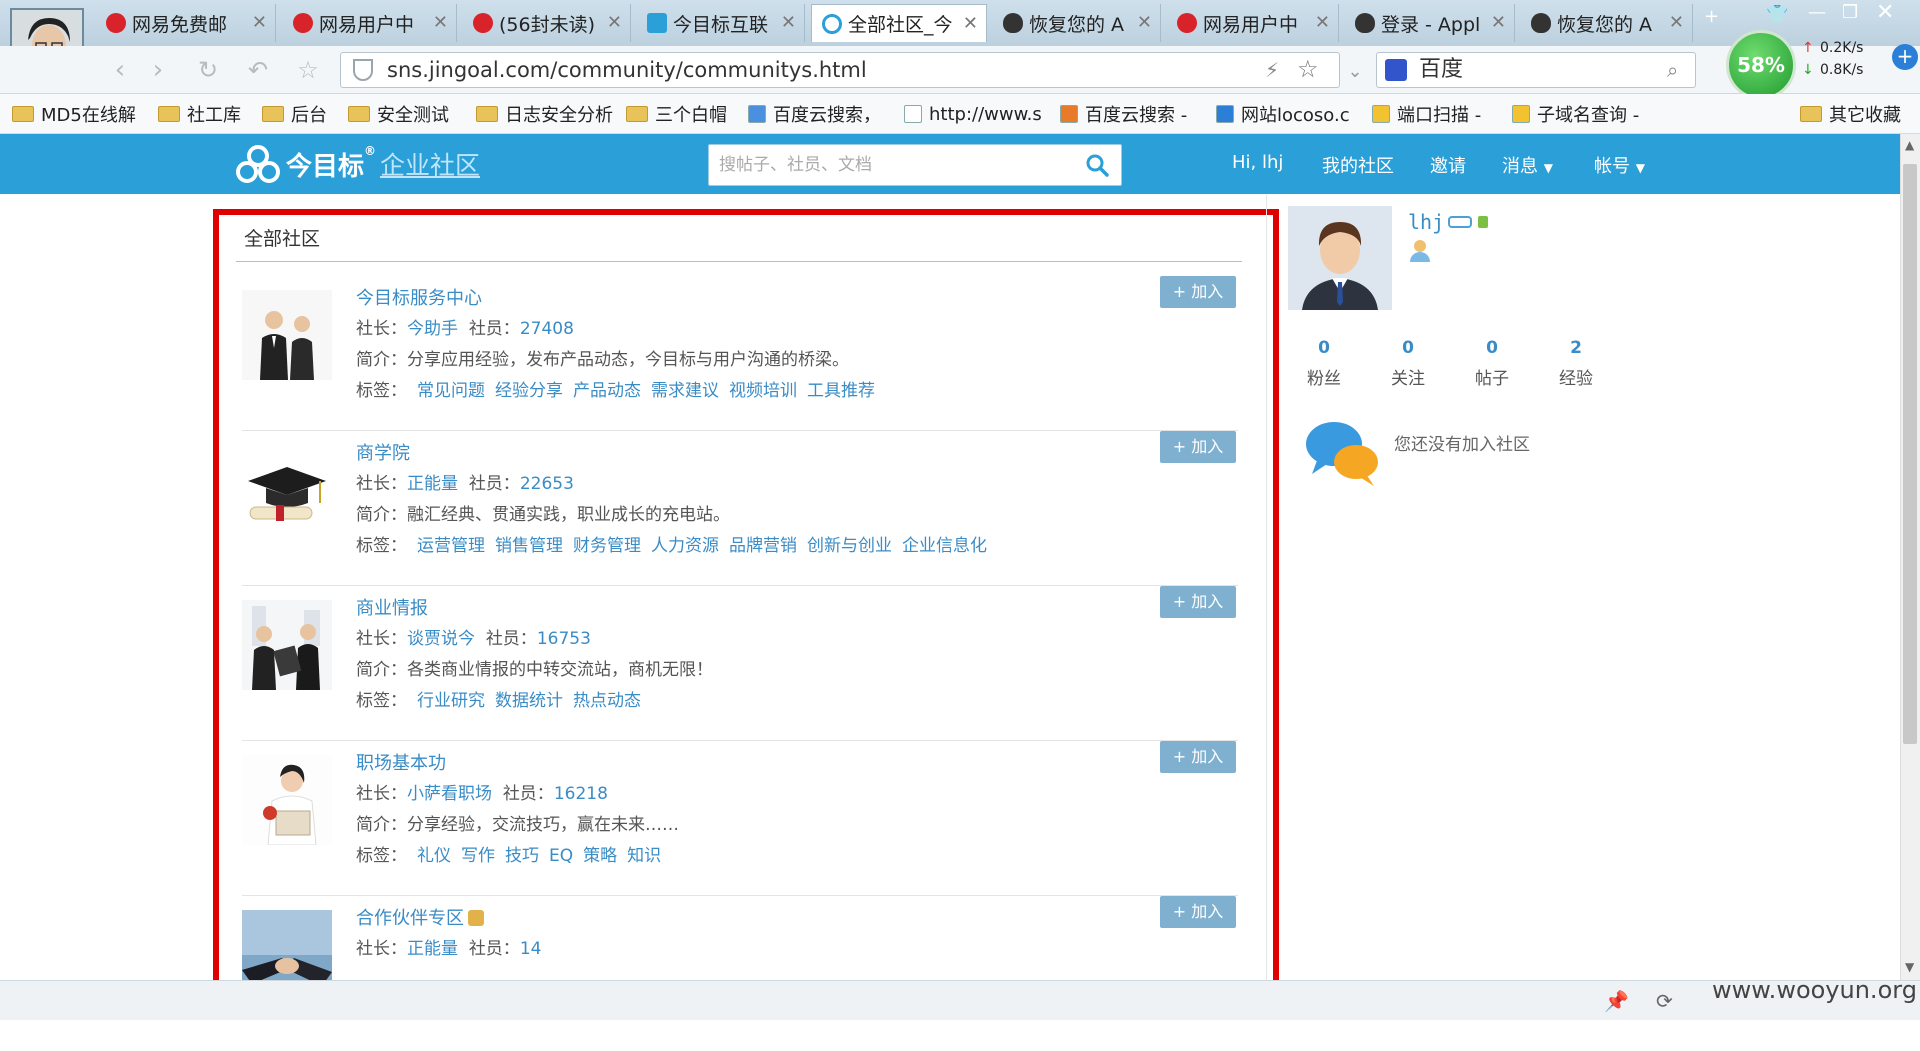 Image resolution: width=1920 pixels, height=1051 pixels. Describe the element at coordinates (186, 23) in the screenshot. I see `browser-tab: 网易免费邮 ✕` at that location.